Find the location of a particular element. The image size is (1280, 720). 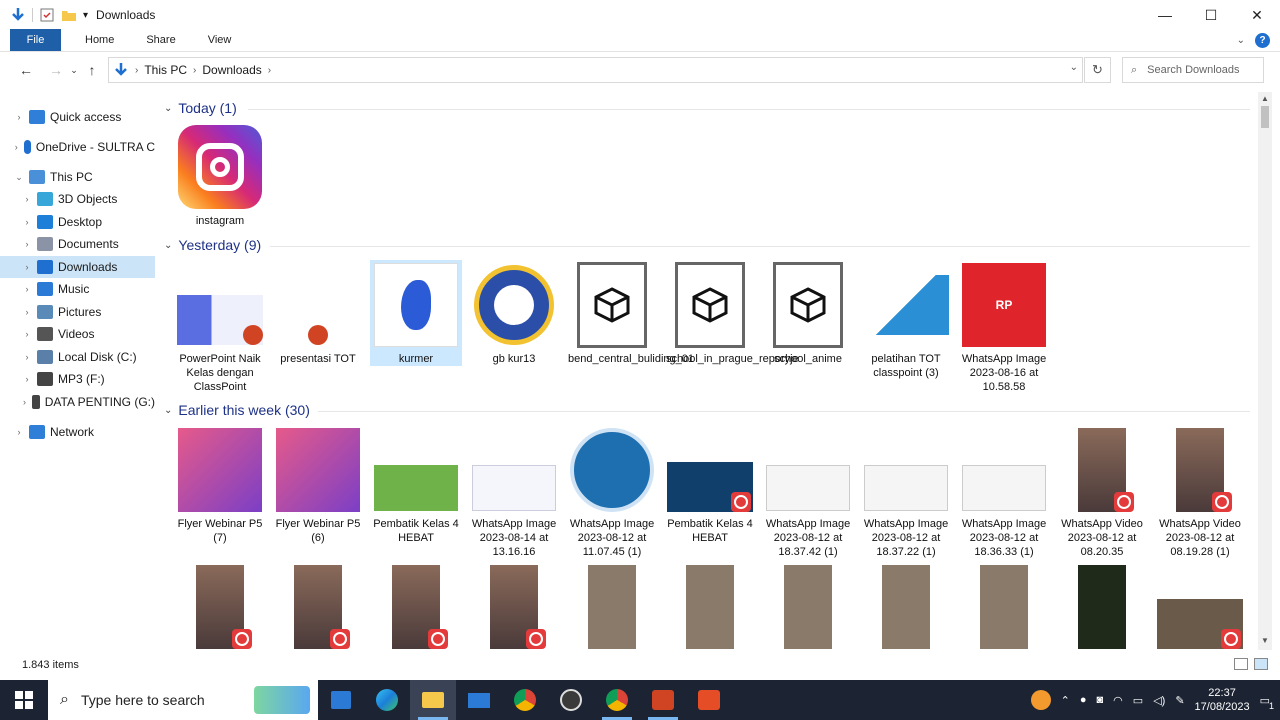

taskbar-mail-icon is located at coordinates (479, 700).